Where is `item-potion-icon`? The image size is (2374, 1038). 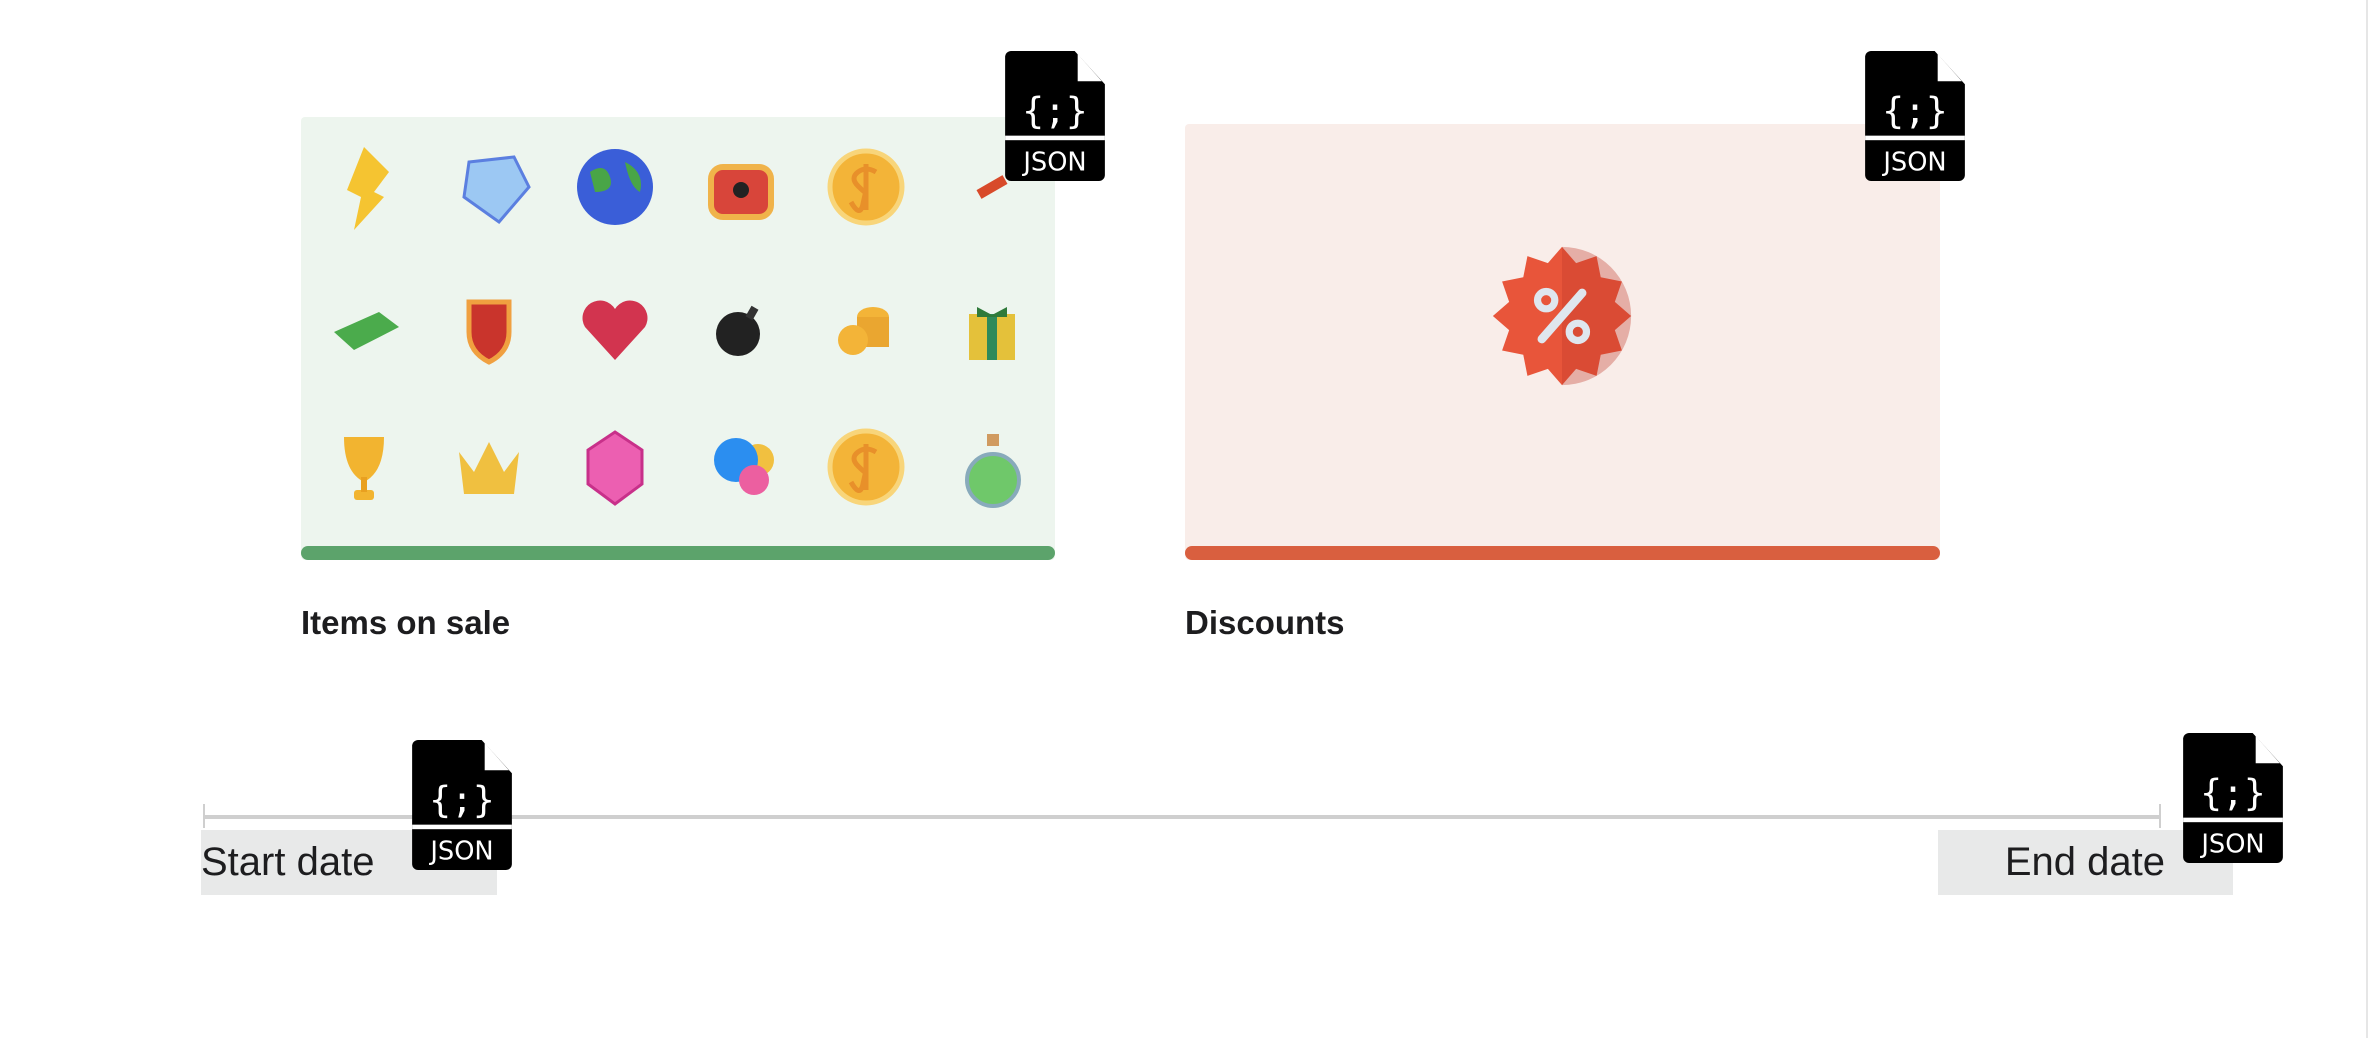 item-potion-icon is located at coordinates (992, 467).